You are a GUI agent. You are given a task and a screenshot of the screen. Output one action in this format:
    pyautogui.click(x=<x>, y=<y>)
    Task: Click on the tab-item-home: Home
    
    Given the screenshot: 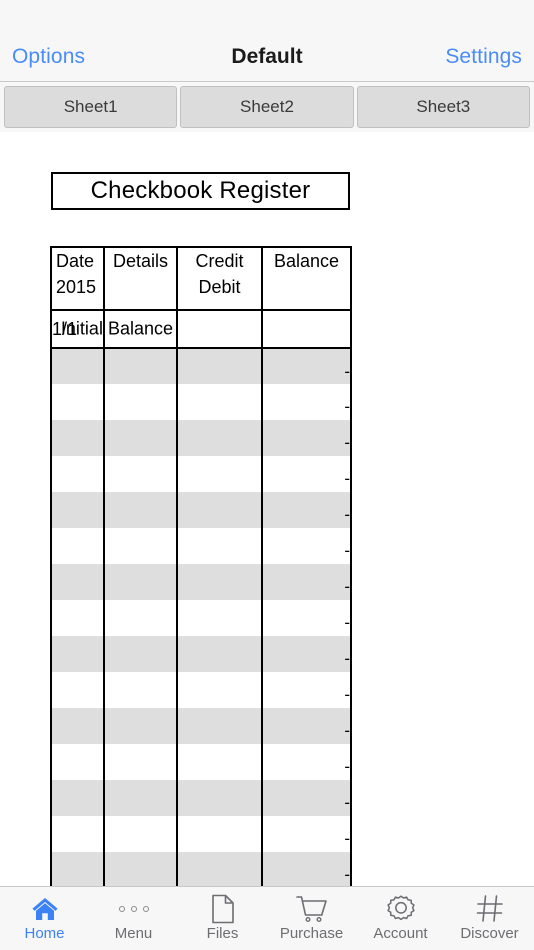 What is the action you would take?
    pyautogui.click(x=44, y=918)
    